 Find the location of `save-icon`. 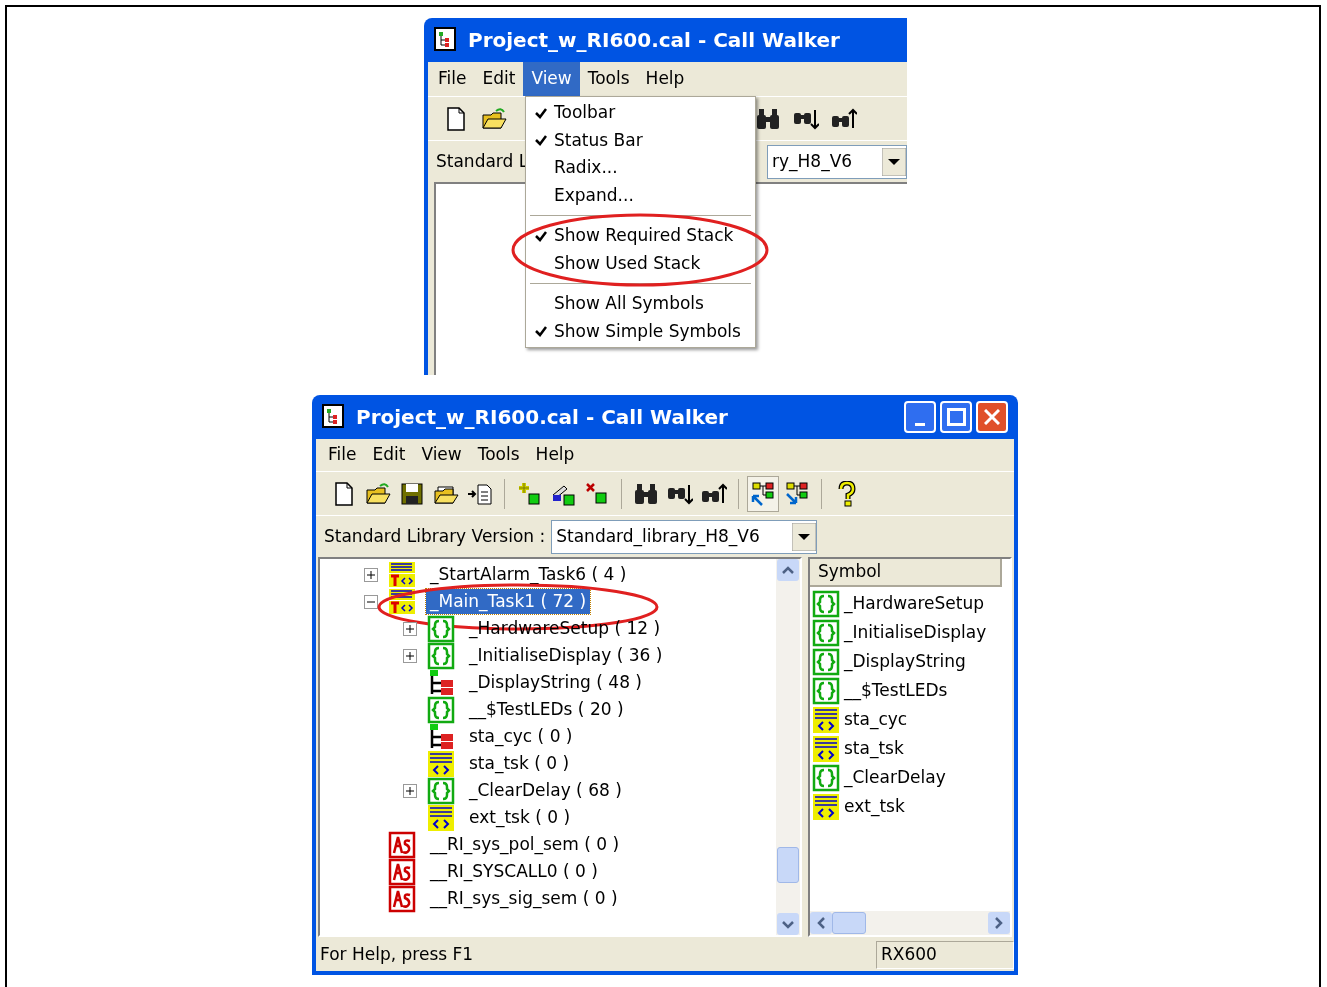

save-icon is located at coordinates (412, 493).